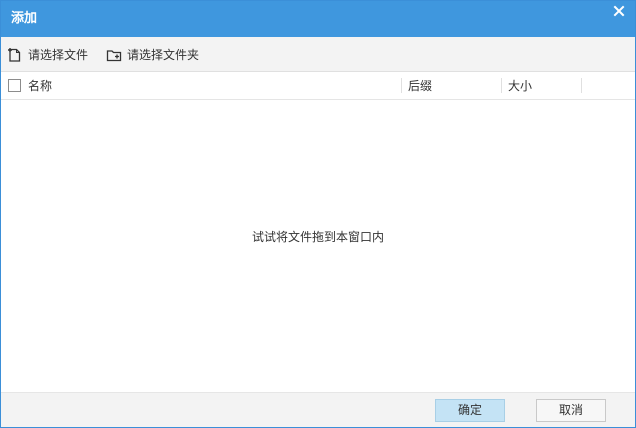  I want to click on select-folder-button: 请选择文件夹, so click(152, 55).